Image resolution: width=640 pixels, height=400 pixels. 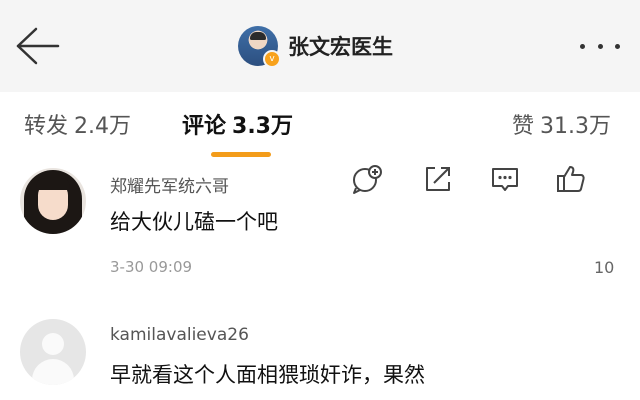 I want to click on verified-badge-icon: v, so click(x=272, y=59).